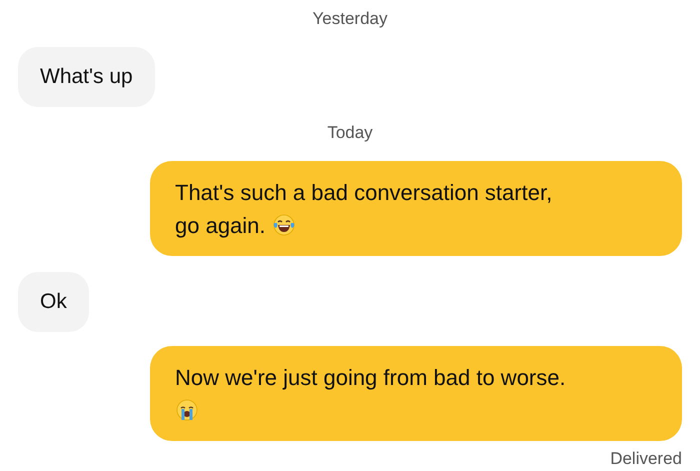  What do you see at coordinates (53, 302) in the screenshot?
I see `incoming-message: Ok` at bounding box center [53, 302].